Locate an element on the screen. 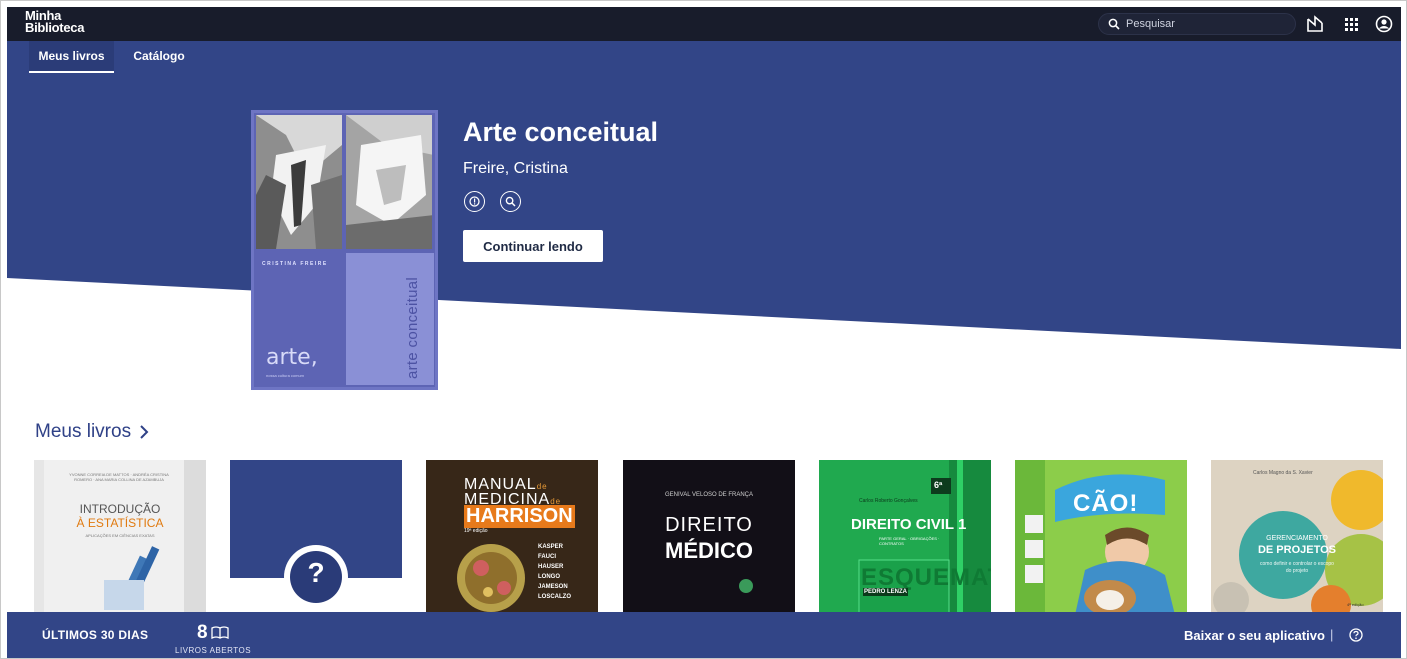  tab-catalog: Catálogo is located at coordinates (159, 57).